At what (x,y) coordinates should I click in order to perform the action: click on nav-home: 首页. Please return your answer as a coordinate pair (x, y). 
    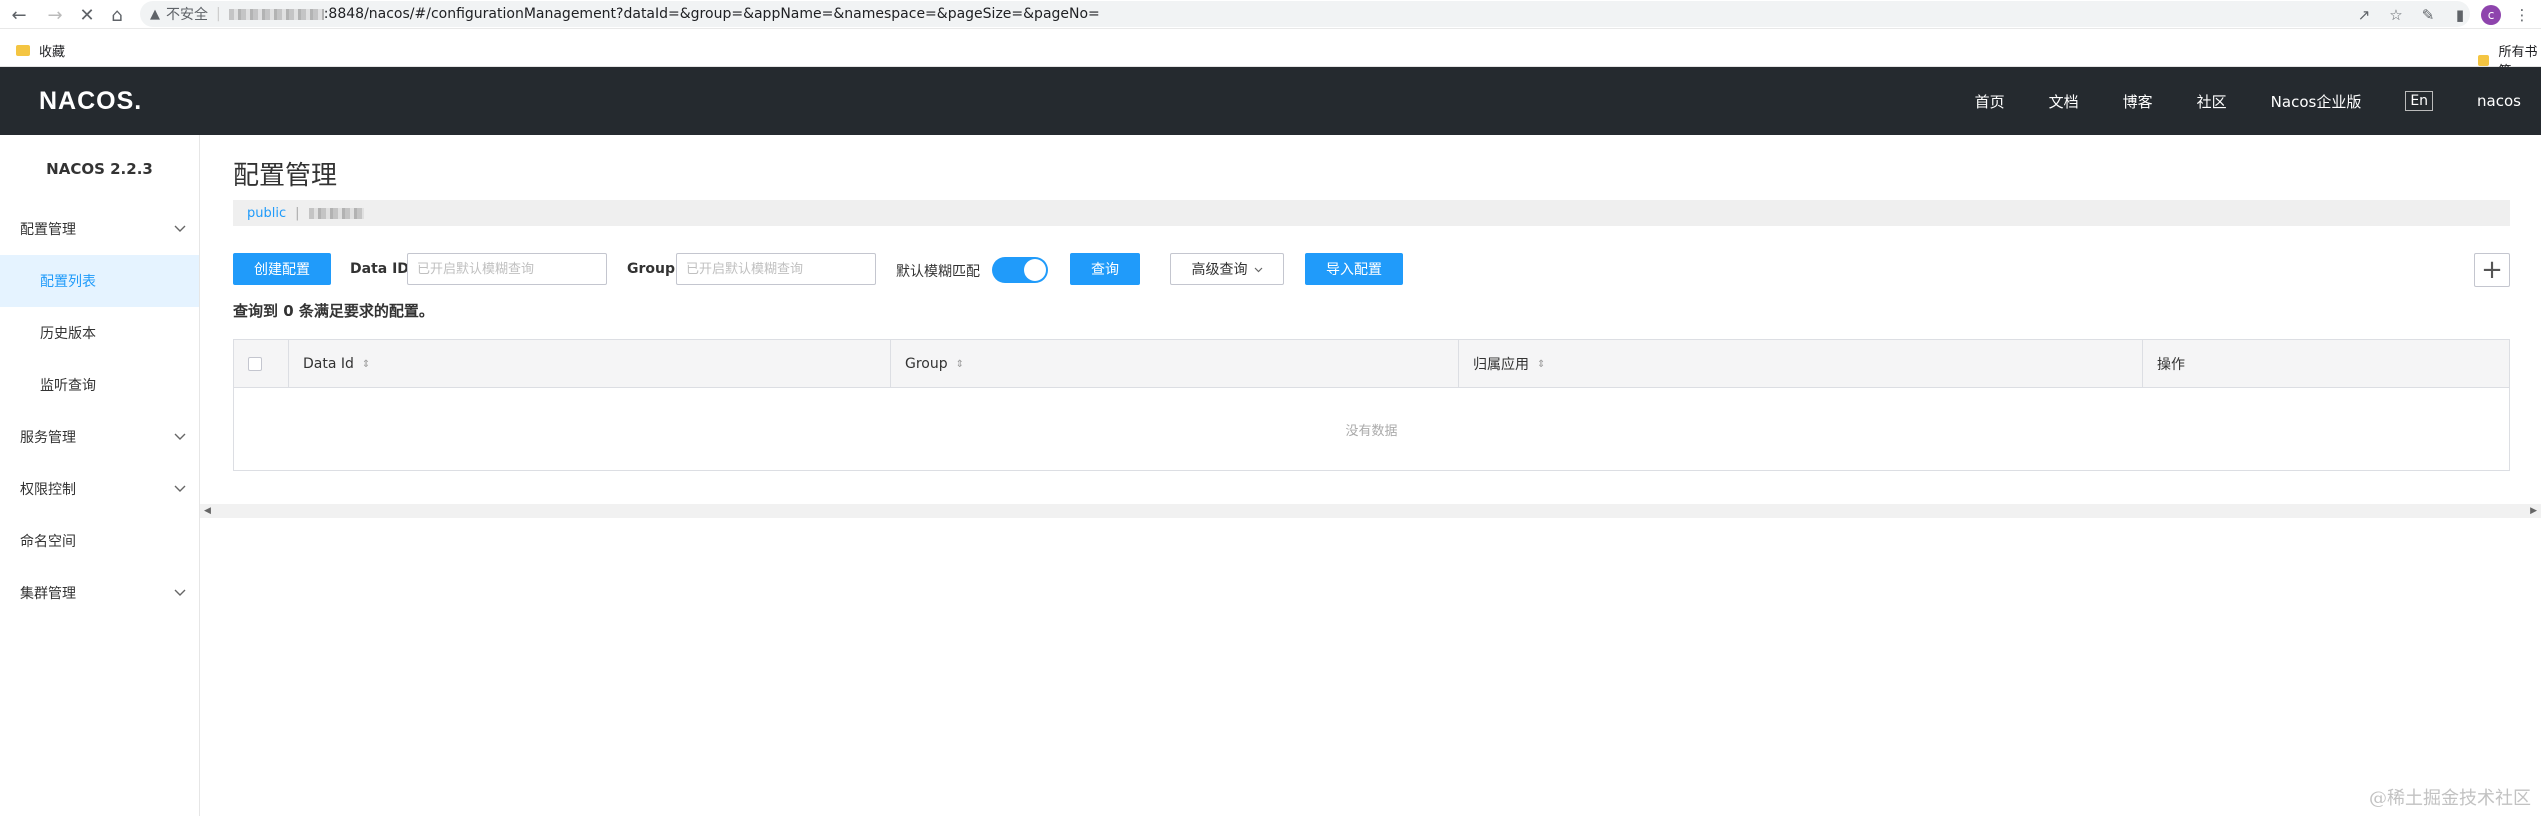
    Looking at the image, I should click on (1990, 101).